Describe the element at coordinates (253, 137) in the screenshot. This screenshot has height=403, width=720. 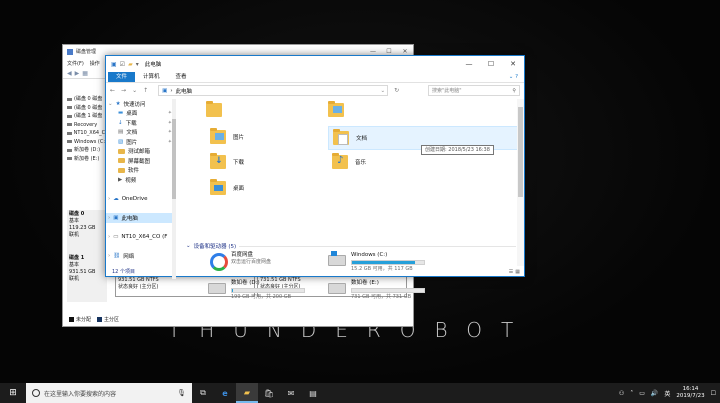
I see `folder-item-pictures: 图片` at that location.